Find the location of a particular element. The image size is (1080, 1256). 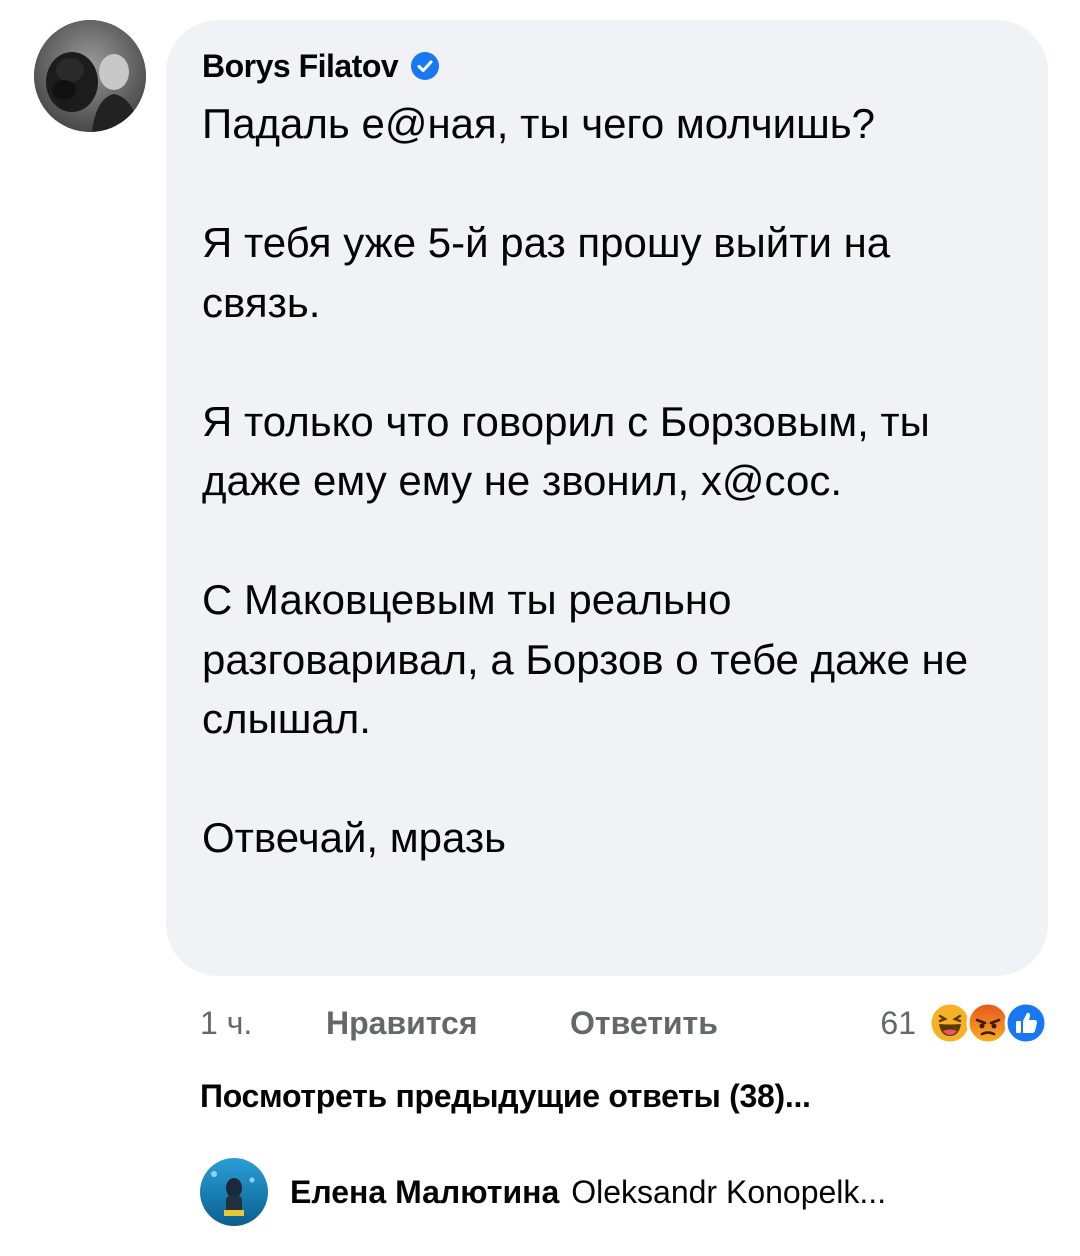

comment-actions: 1 ч. Нравится Ответить 61 is located at coordinates (624, 1023).